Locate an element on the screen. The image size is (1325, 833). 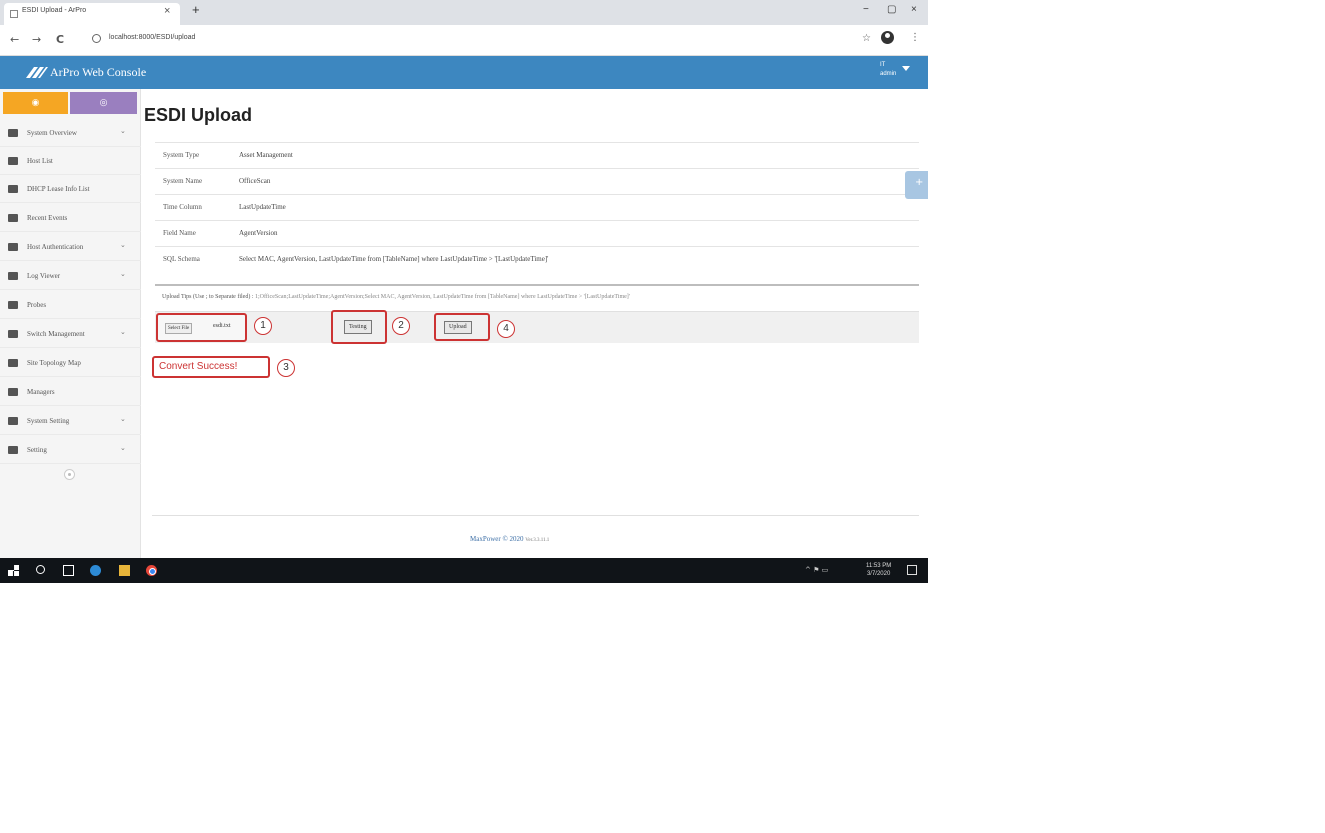
testing-highlight: Testing is located at coordinates (359, 327).